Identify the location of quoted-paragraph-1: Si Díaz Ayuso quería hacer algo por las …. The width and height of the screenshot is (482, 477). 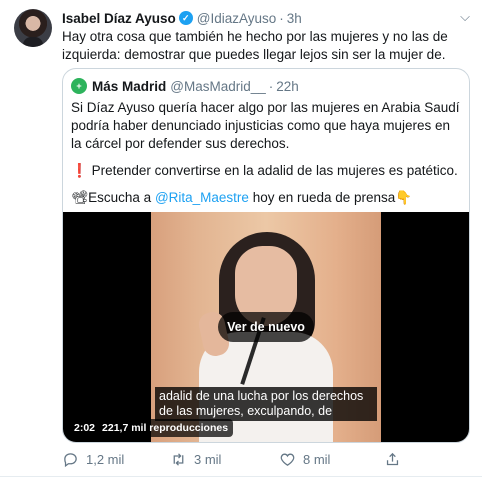
(265, 125).